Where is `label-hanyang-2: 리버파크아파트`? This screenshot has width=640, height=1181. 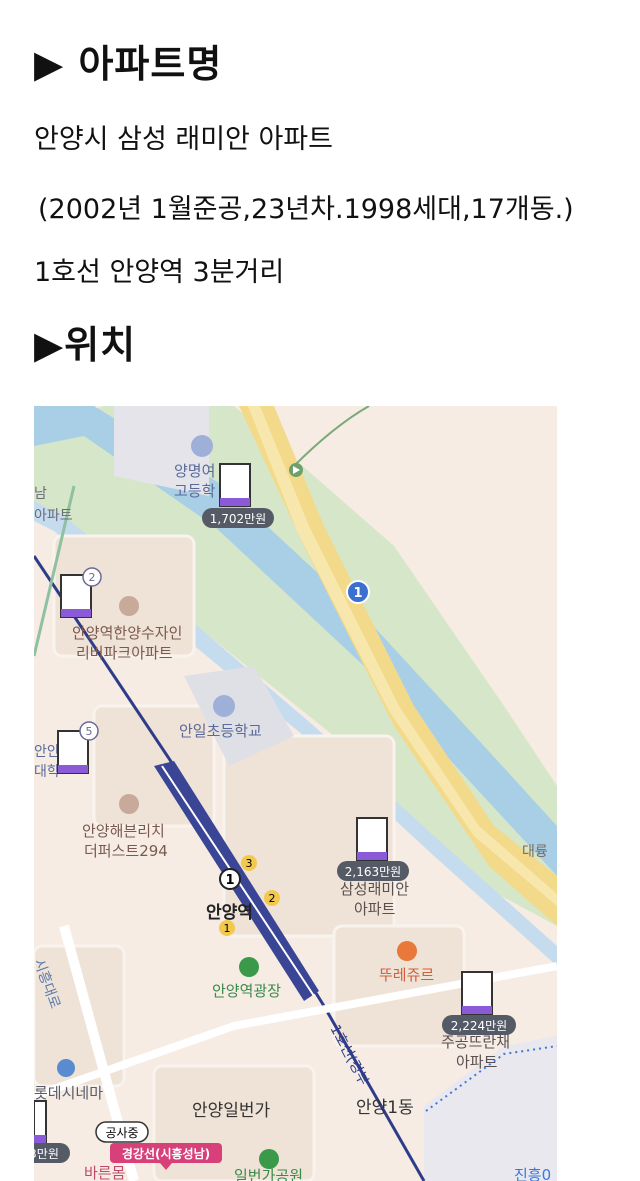 label-hanyang-2: 리버파크아파트 is located at coordinates (124, 653).